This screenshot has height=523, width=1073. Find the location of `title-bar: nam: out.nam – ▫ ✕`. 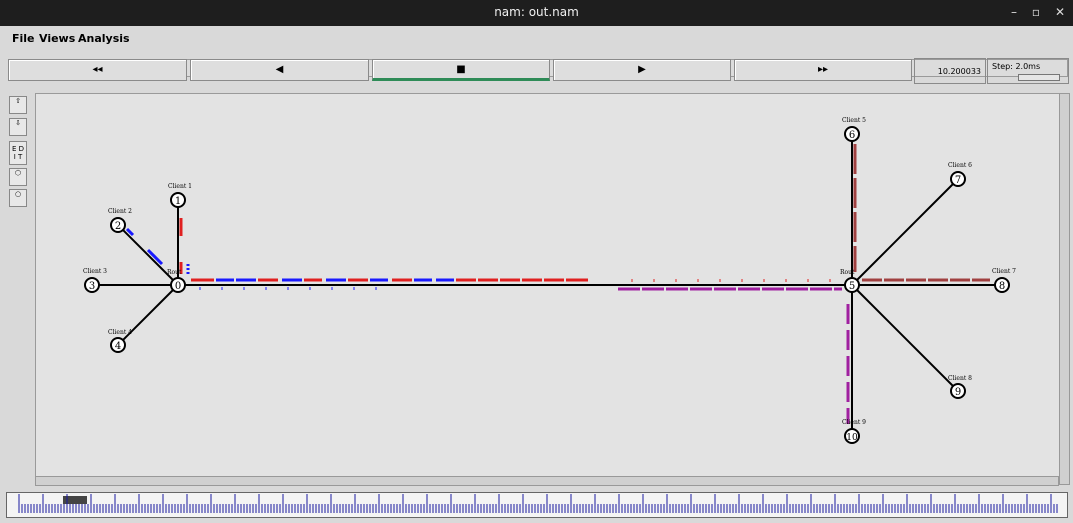

title-bar: nam: out.nam – ▫ ✕ is located at coordinates (536, 13).